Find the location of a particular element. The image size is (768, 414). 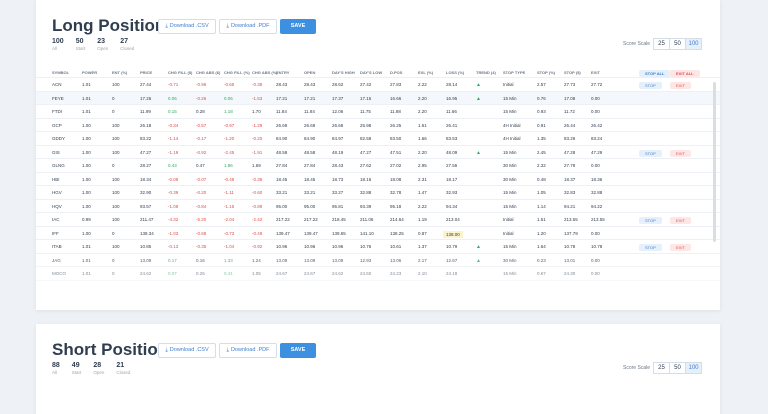

cell-chg-abs-pct: -1.91 is located at coordinates (257, 152).